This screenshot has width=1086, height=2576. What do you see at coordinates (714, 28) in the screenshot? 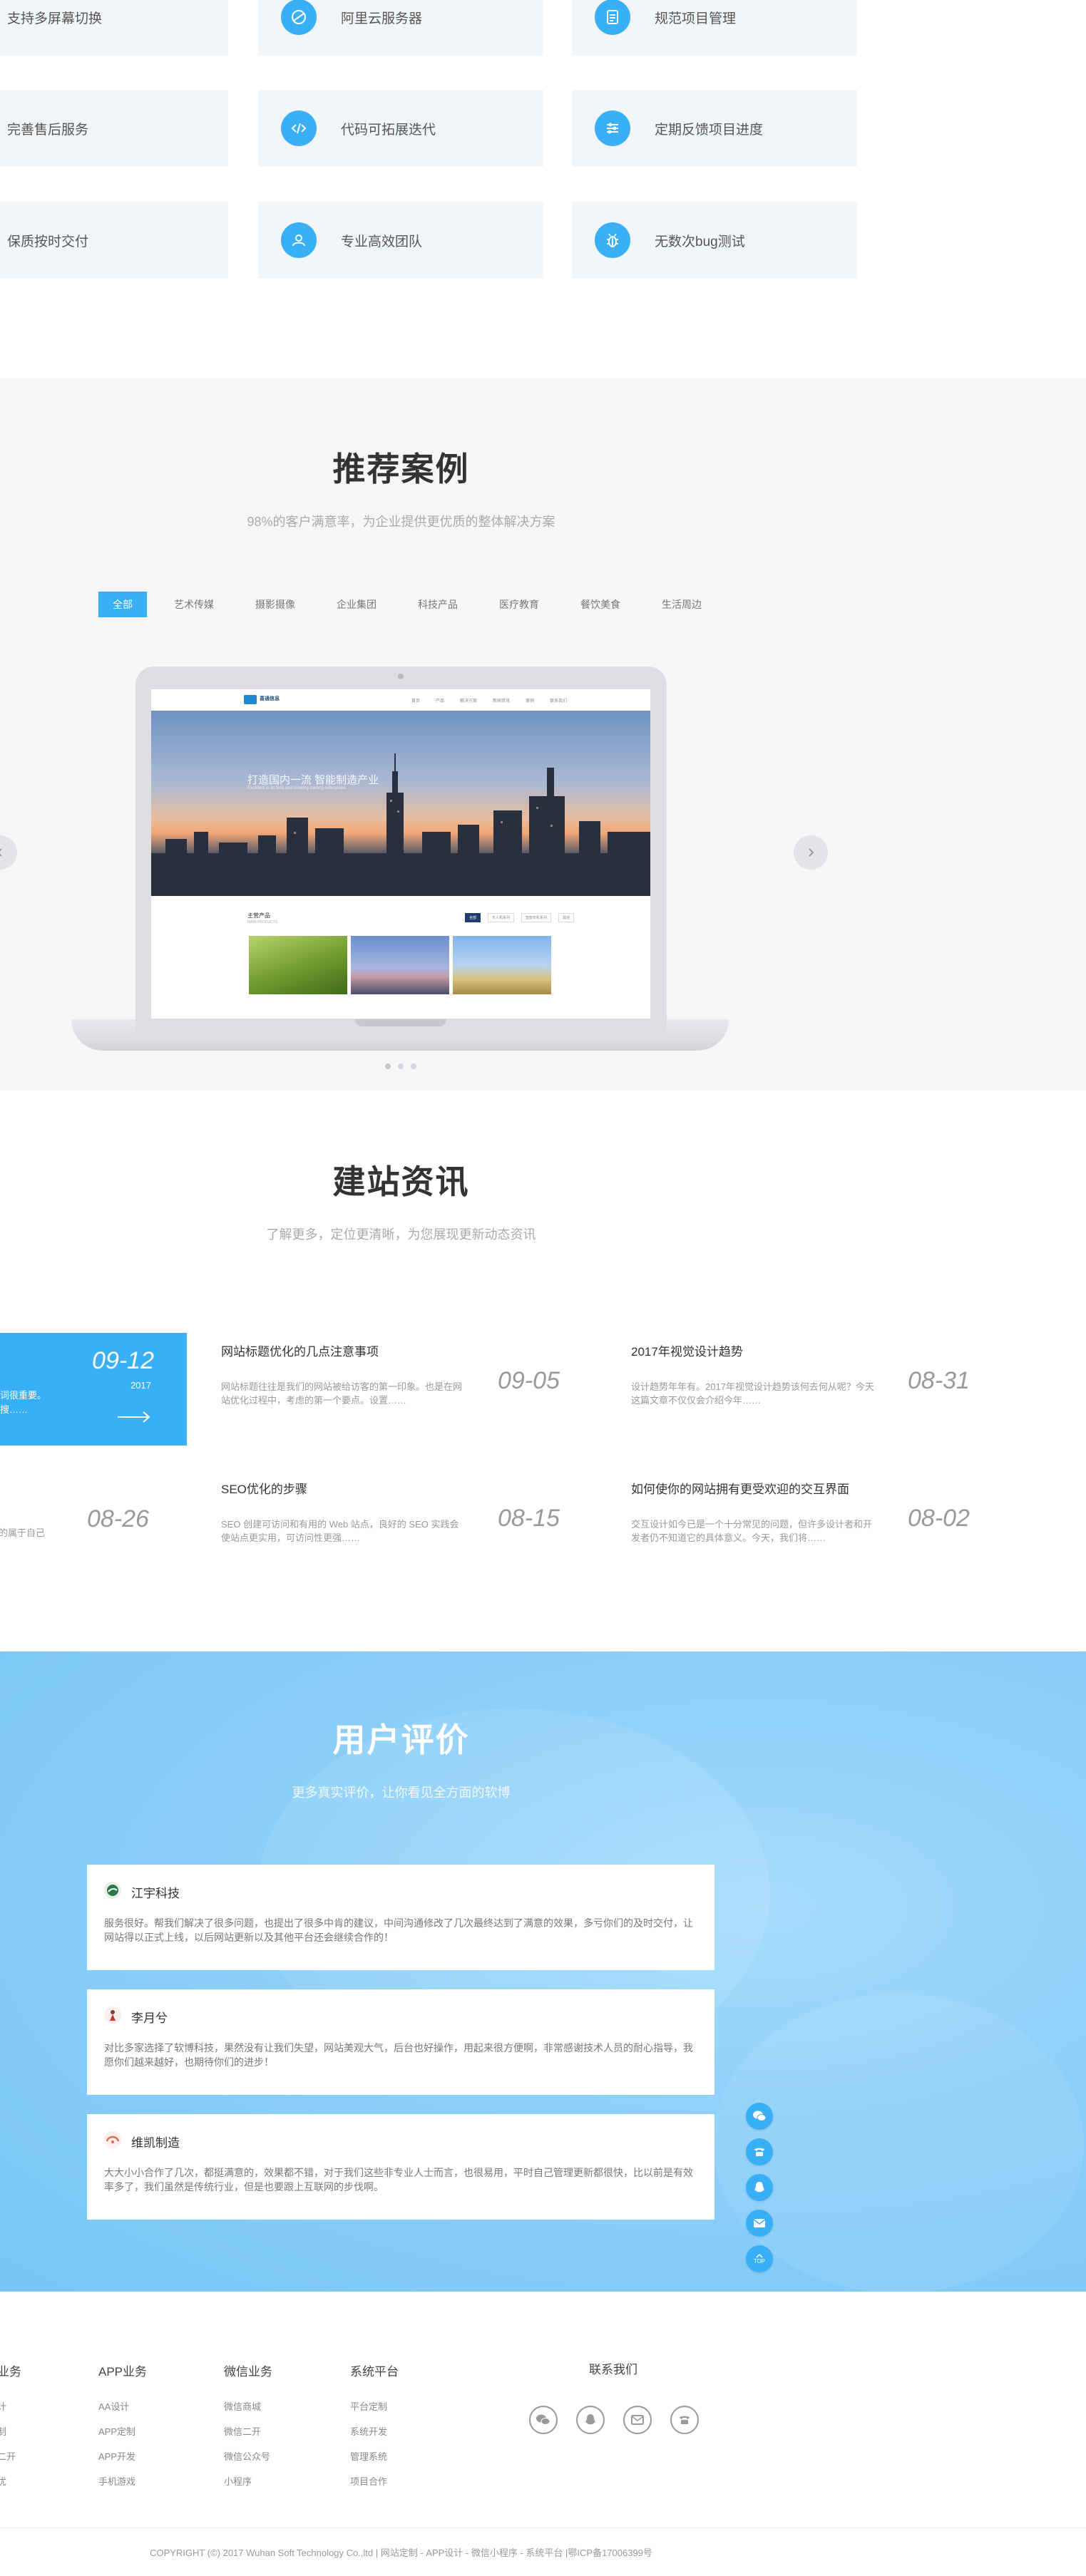
I see `feature-card: 规范项目管理` at bounding box center [714, 28].